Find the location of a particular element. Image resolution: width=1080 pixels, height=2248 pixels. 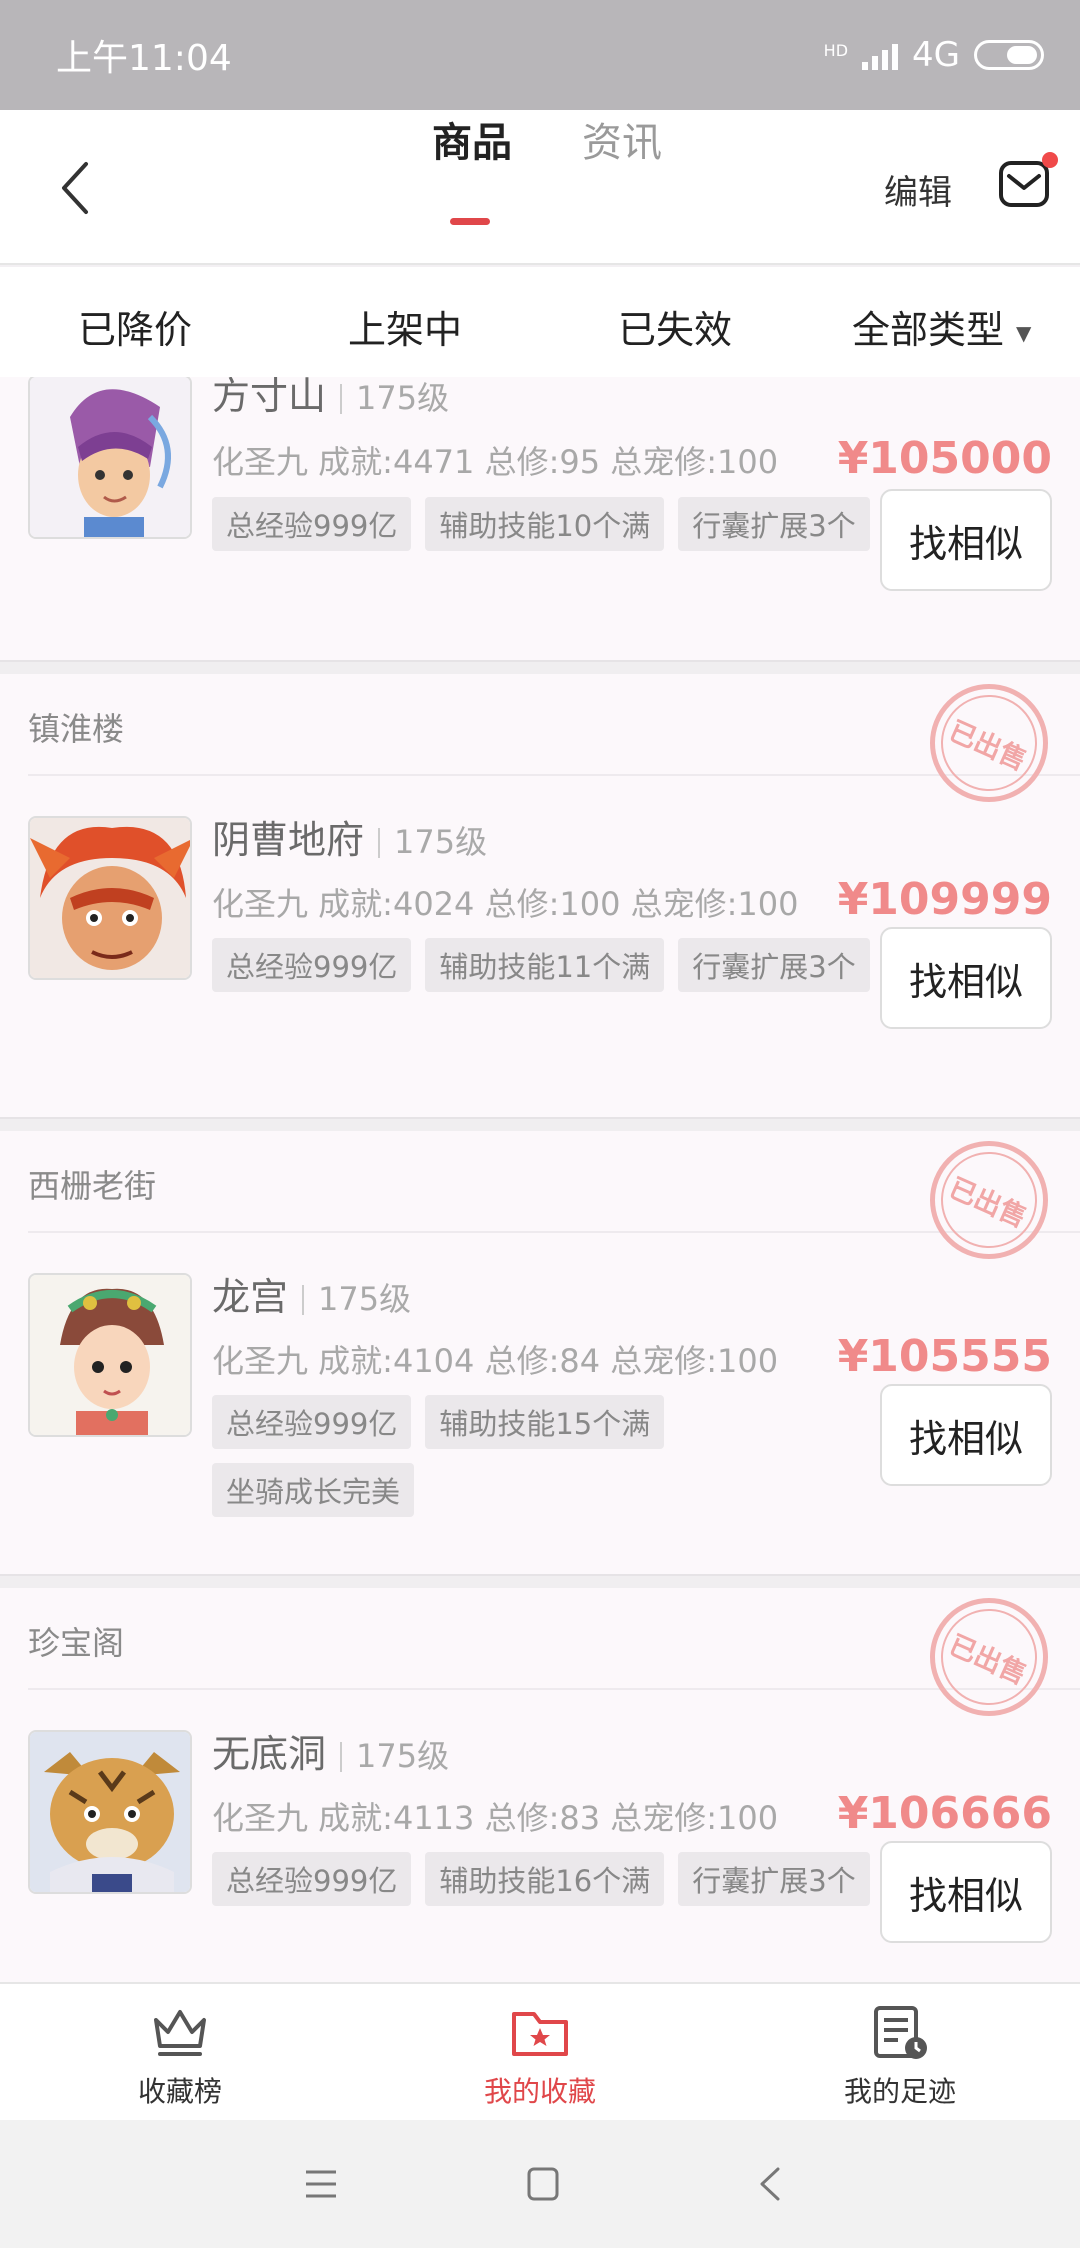

filter-on-sale: 上架中 is located at coordinates (405, 326).